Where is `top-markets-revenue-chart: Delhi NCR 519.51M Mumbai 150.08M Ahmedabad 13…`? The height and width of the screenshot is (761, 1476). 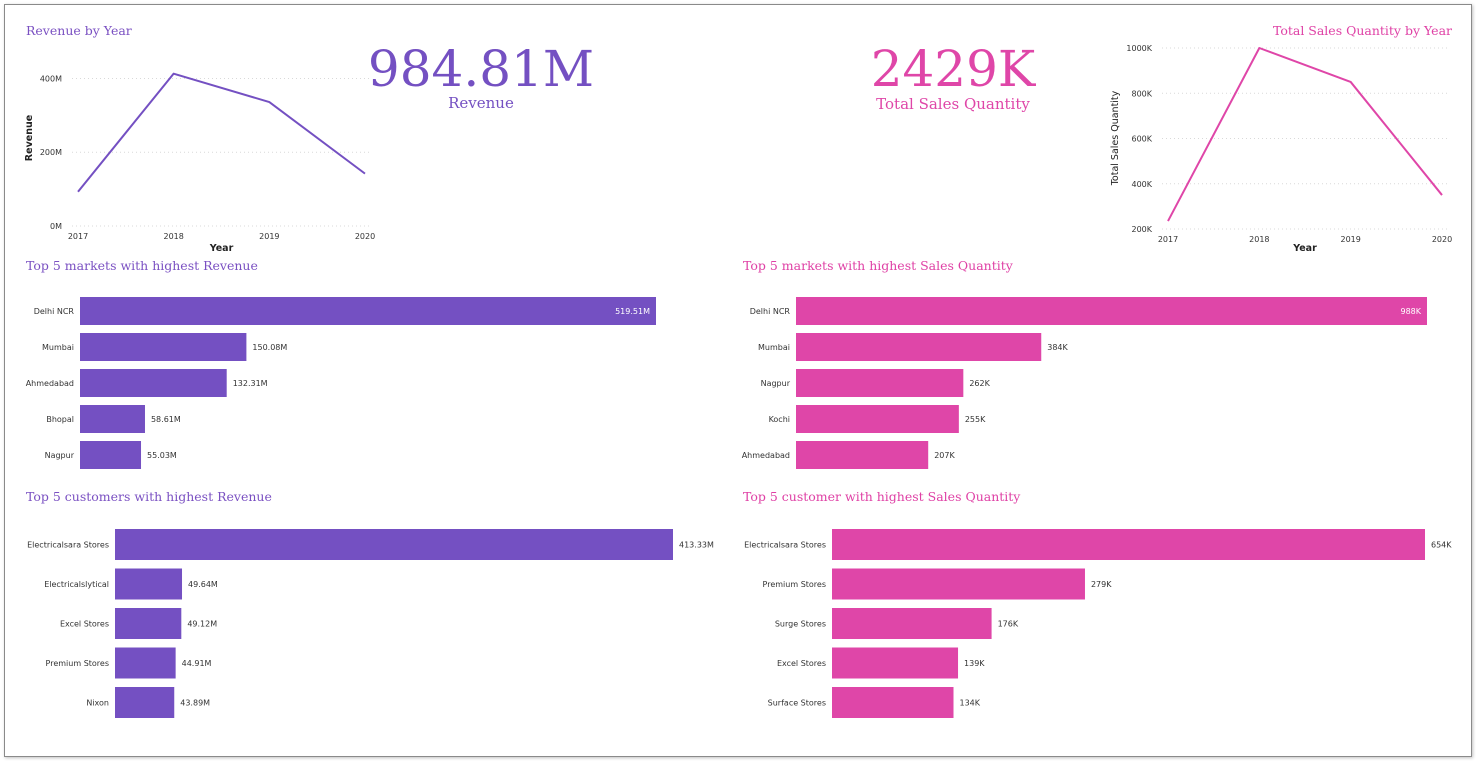 top-markets-revenue-chart: Delhi NCR 519.51M Mumbai 150.08M Ahmedabad 13… is located at coordinates (341, 383).